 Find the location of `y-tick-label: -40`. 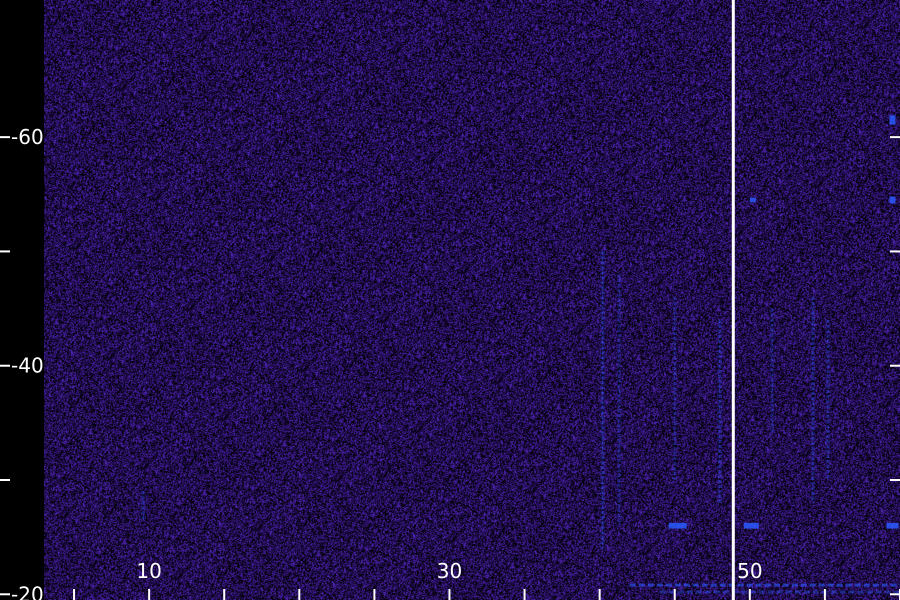

y-tick-label: -40 is located at coordinates (27, 366).